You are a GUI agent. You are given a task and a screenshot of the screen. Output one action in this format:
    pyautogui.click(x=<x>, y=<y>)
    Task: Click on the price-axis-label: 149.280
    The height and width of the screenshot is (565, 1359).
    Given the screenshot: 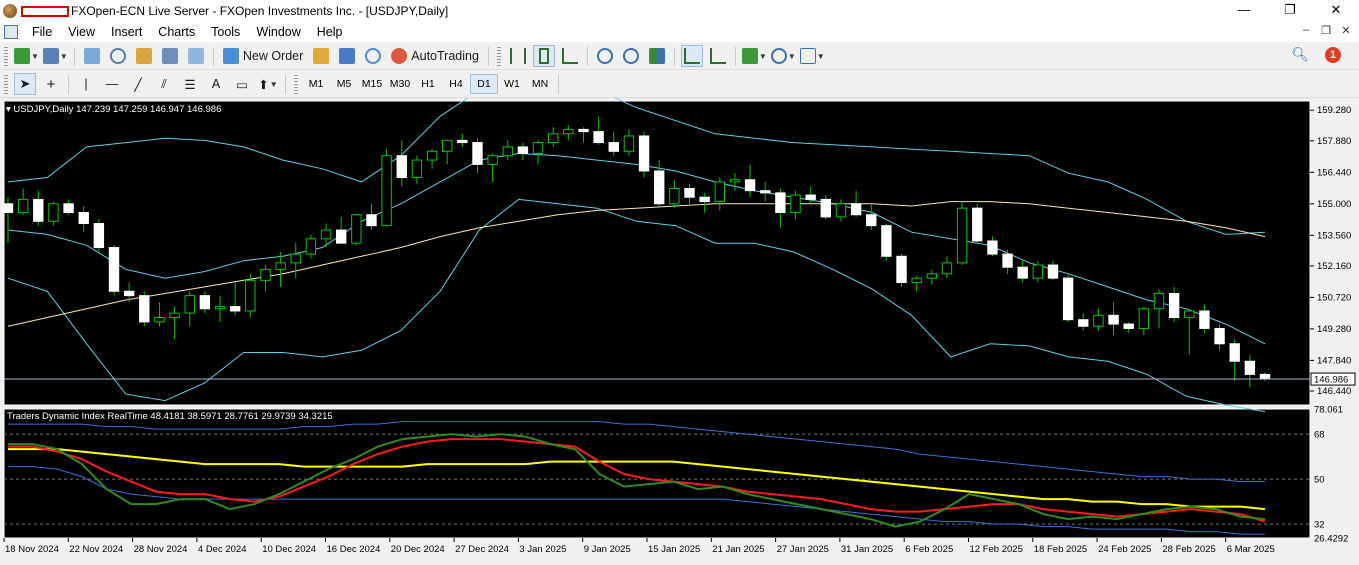 What is the action you would take?
    pyautogui.click(x=1334, y=329)
    